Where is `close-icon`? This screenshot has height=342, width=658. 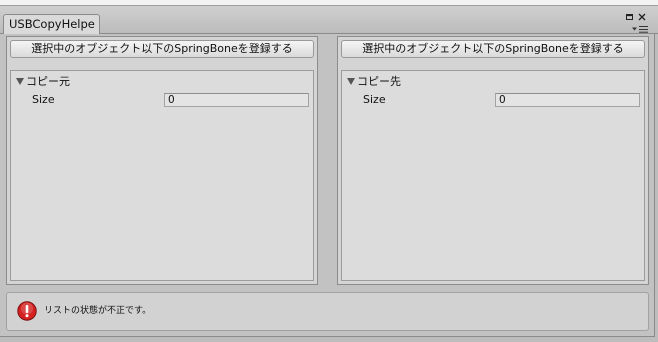
close-icon is located at coordinates (642, 17).